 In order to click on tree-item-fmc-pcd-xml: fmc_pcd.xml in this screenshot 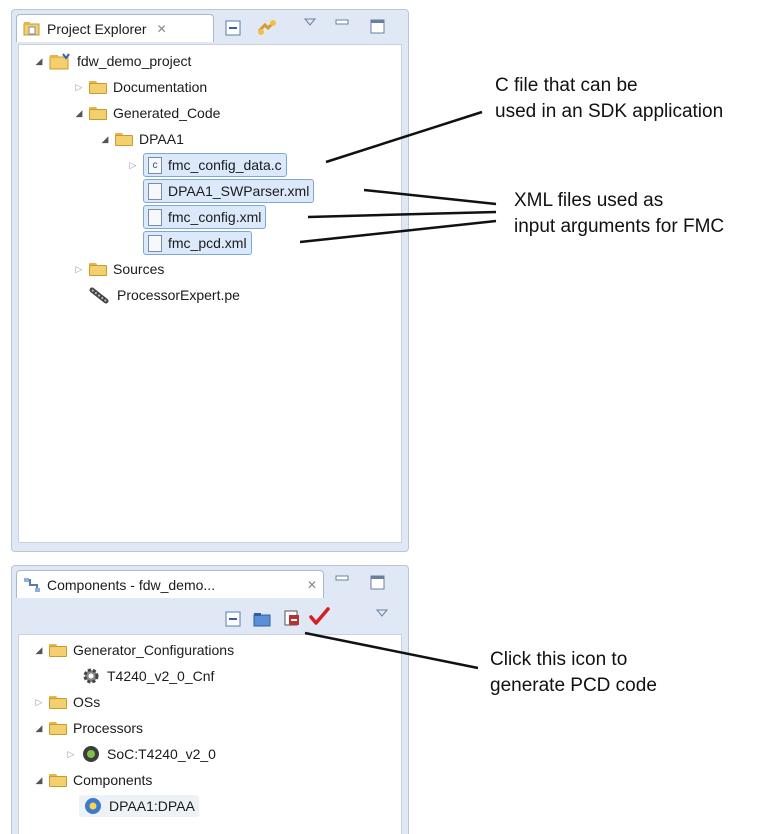, I will do `click(197, 243)`.